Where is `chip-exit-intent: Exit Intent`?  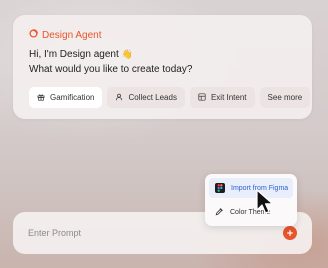
chip-exit-intent: Exit Intent is located at coordinates (222, 97).